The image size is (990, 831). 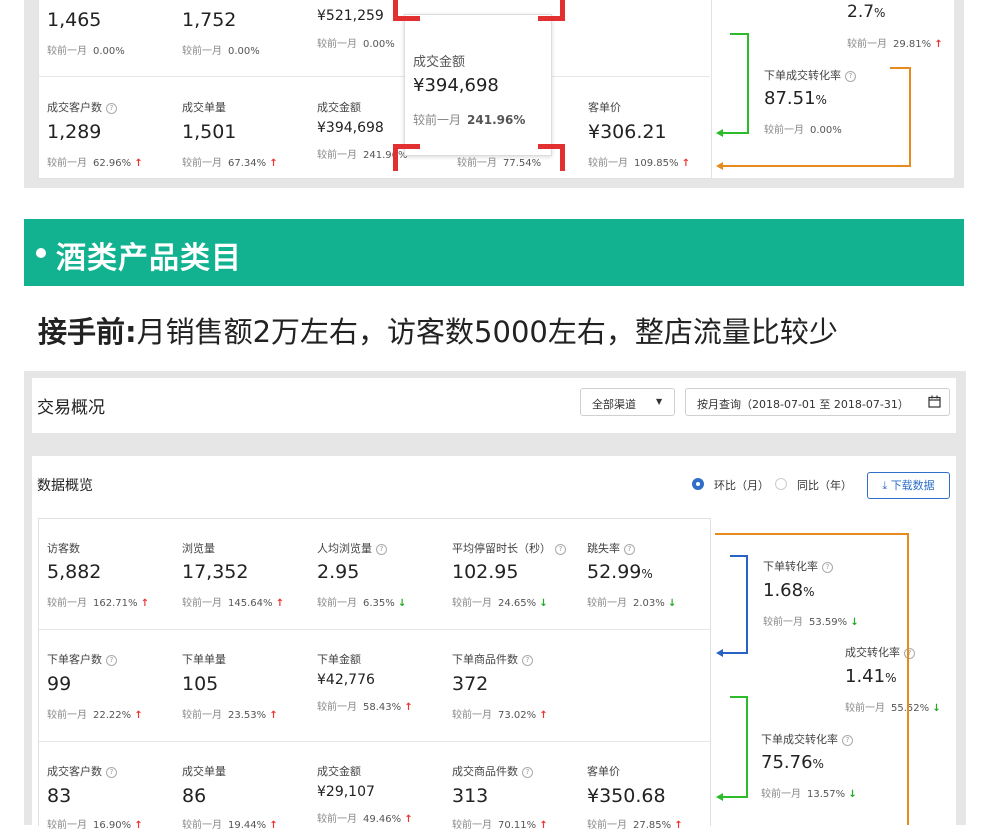 I want to click on metric-value: 17,352, so click(x=215, y=572).